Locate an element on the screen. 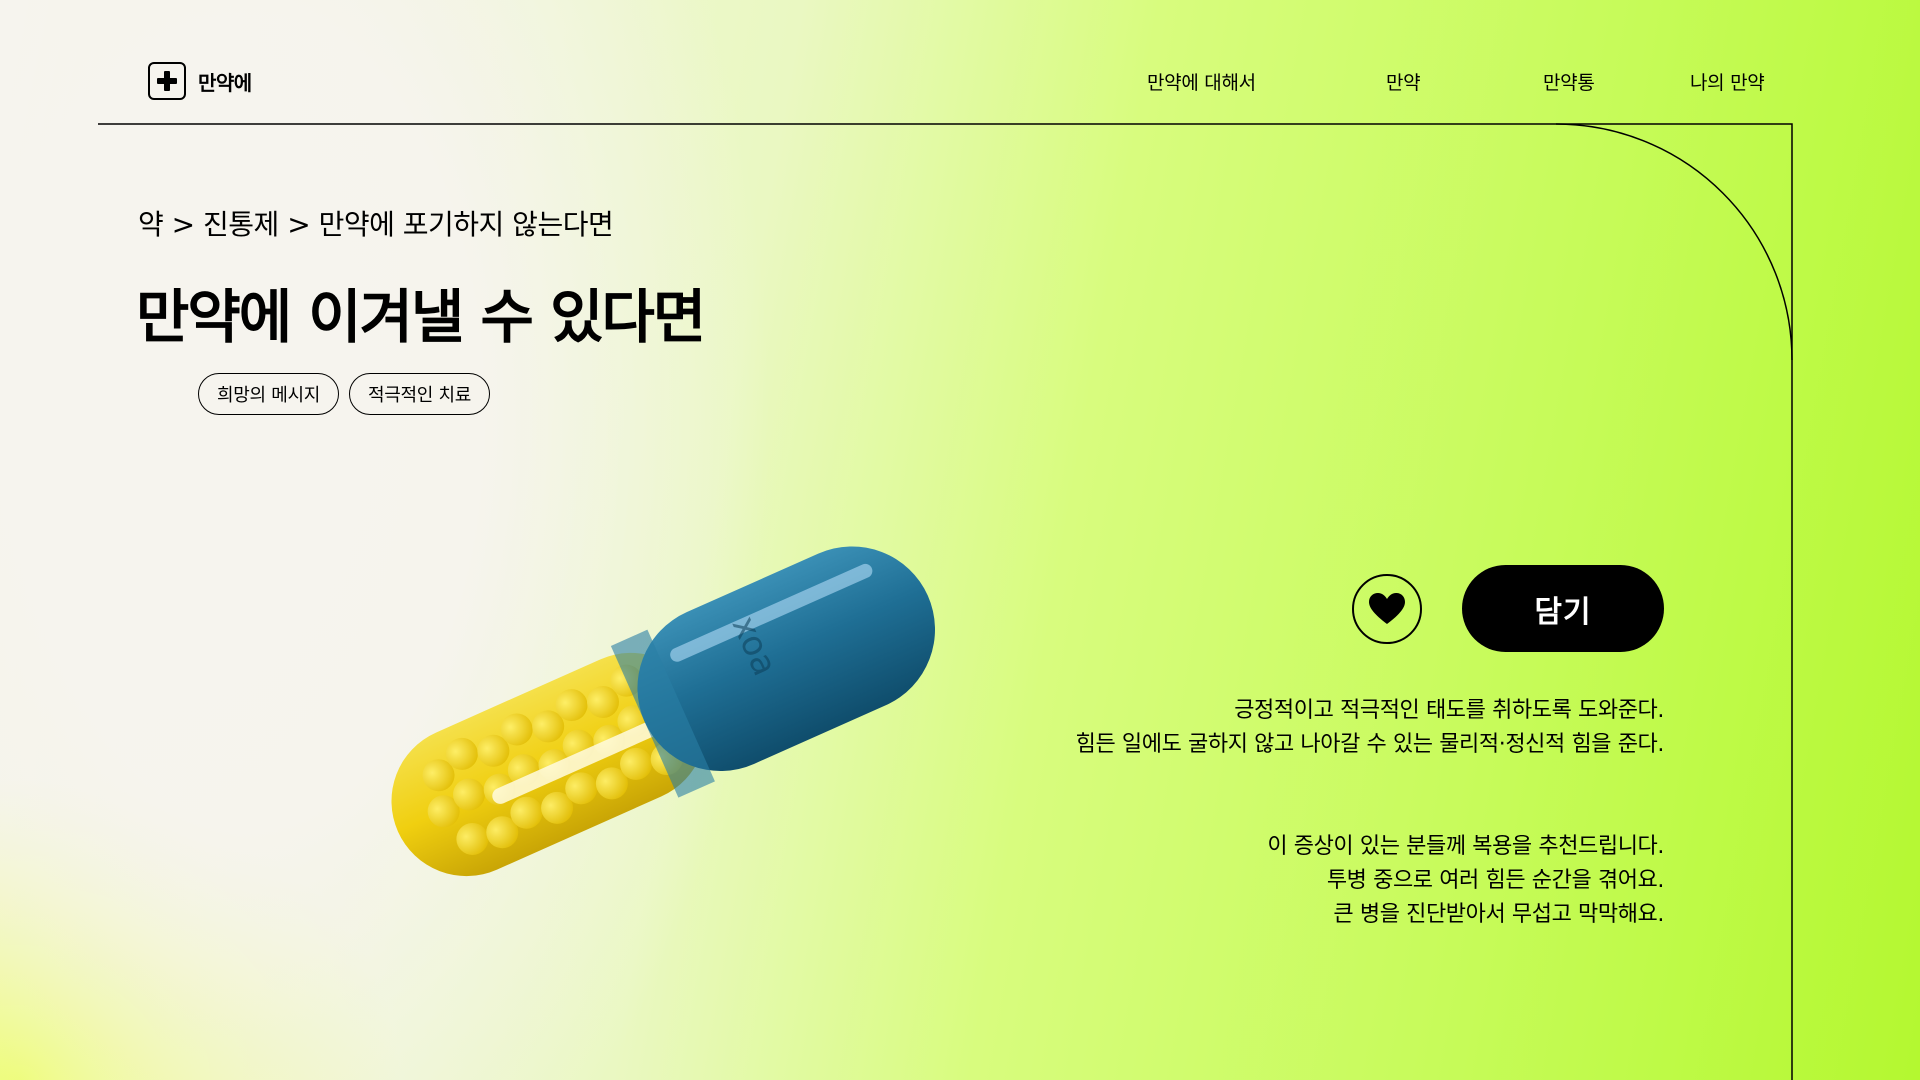  like-button is located at coordinates (1387, 609).